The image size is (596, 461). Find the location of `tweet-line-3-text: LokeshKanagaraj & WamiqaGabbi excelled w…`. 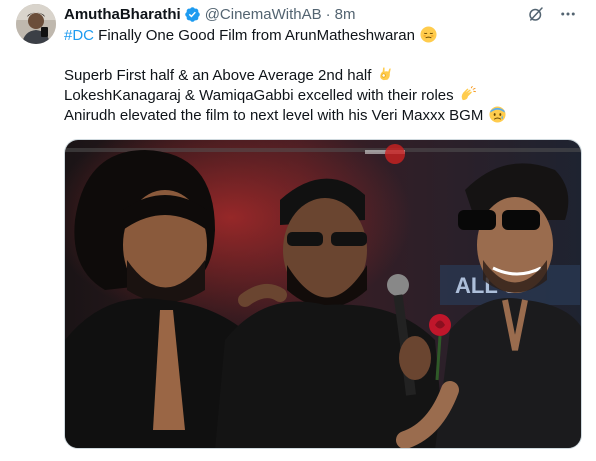

tweet-line-3-text: LokeshKanagaraj & WamiqaGabbi excelled w… is located at coordinates (259, 95).